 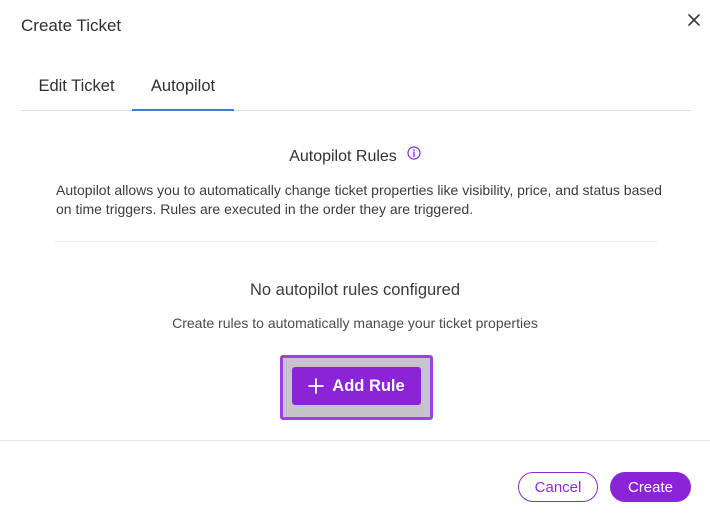 What do you see at coordinates (183, 87) in the screenshot?
I see `tab-autopilot: Autopilot` at bounding box center [183, 87].